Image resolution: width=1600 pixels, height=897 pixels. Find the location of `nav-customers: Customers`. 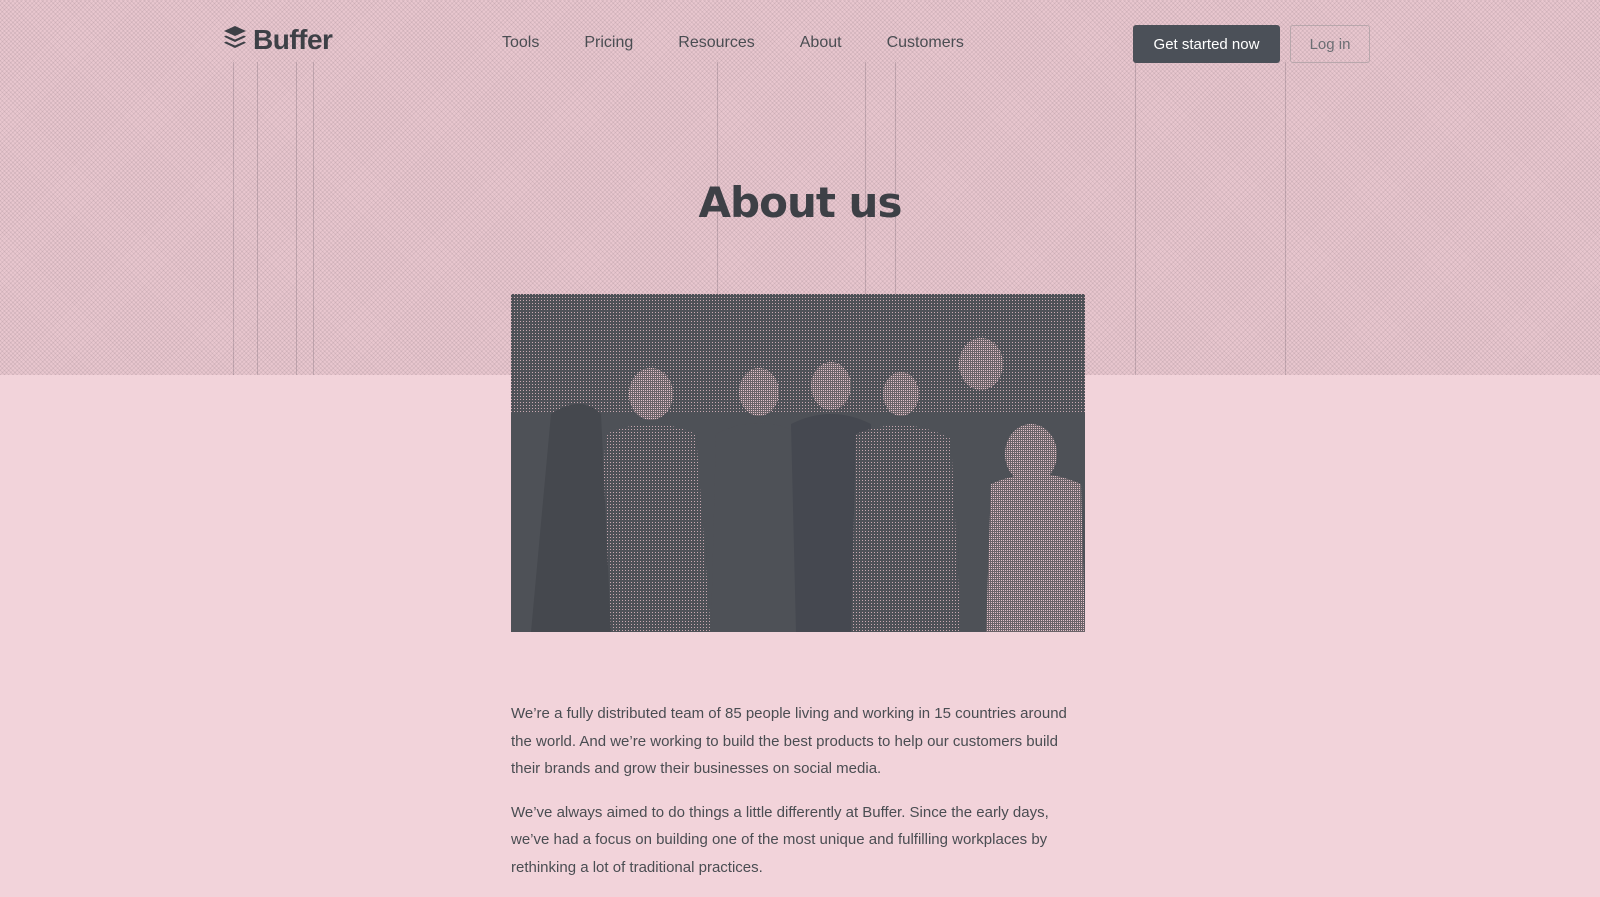

nav-customers: Customers is located at coordinates (925, 43).